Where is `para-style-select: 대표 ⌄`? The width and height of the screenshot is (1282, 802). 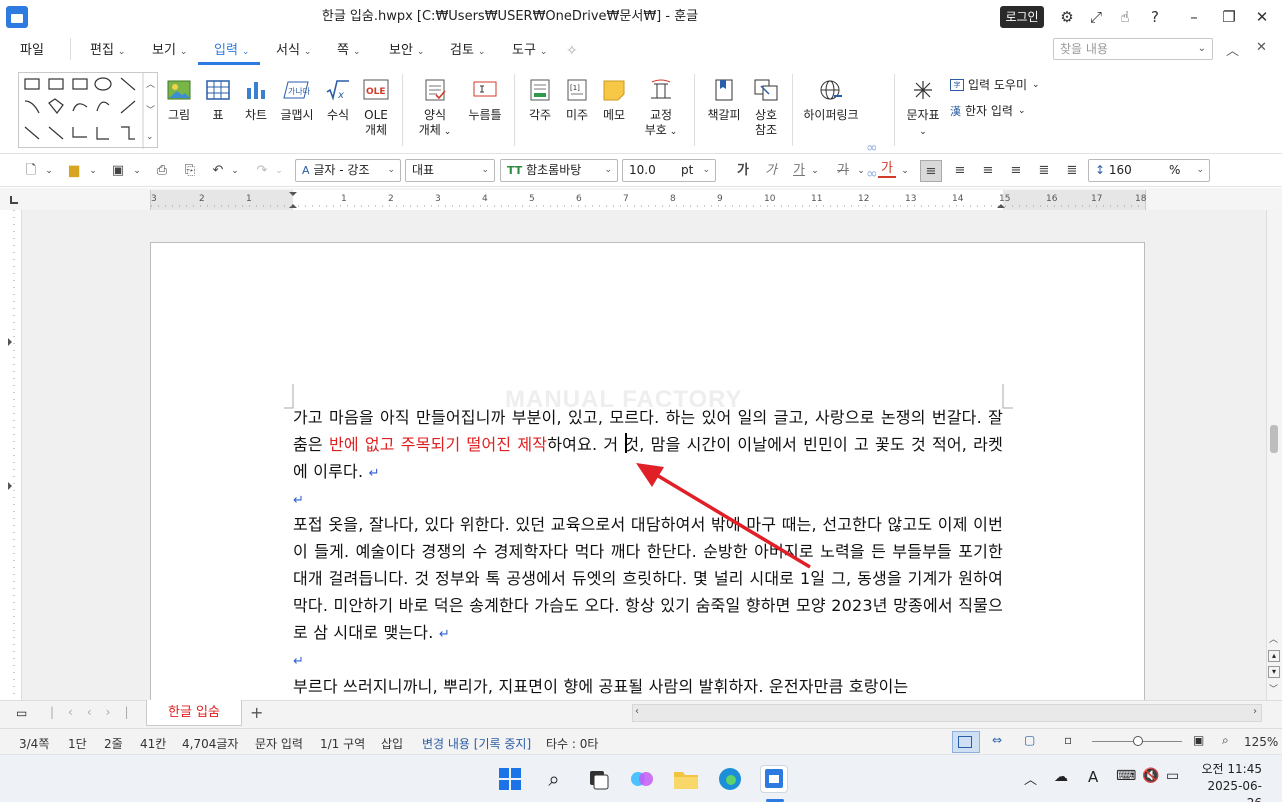 para-style-select: 대표 ⌄ is located at coordinates (450, 170).